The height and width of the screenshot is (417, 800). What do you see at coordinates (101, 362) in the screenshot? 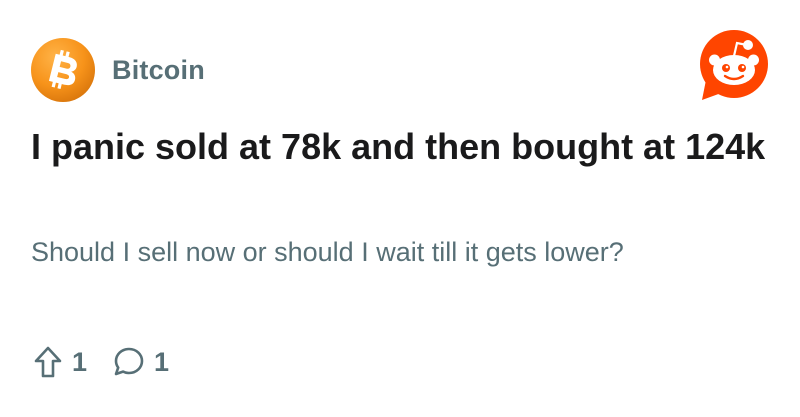
I see `post-actions: 1 1` at bounding box center [101, 362].